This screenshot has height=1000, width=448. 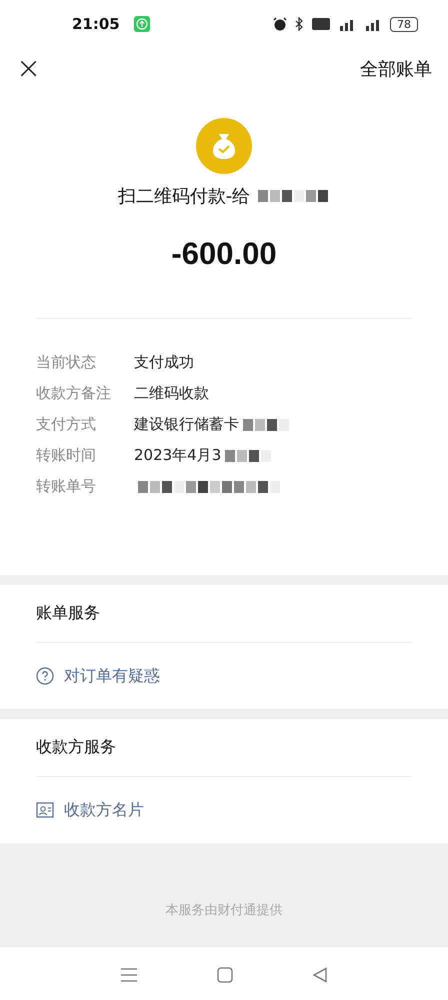 I want to click on section-title: 收款方服务, so click(x=76, y=747).